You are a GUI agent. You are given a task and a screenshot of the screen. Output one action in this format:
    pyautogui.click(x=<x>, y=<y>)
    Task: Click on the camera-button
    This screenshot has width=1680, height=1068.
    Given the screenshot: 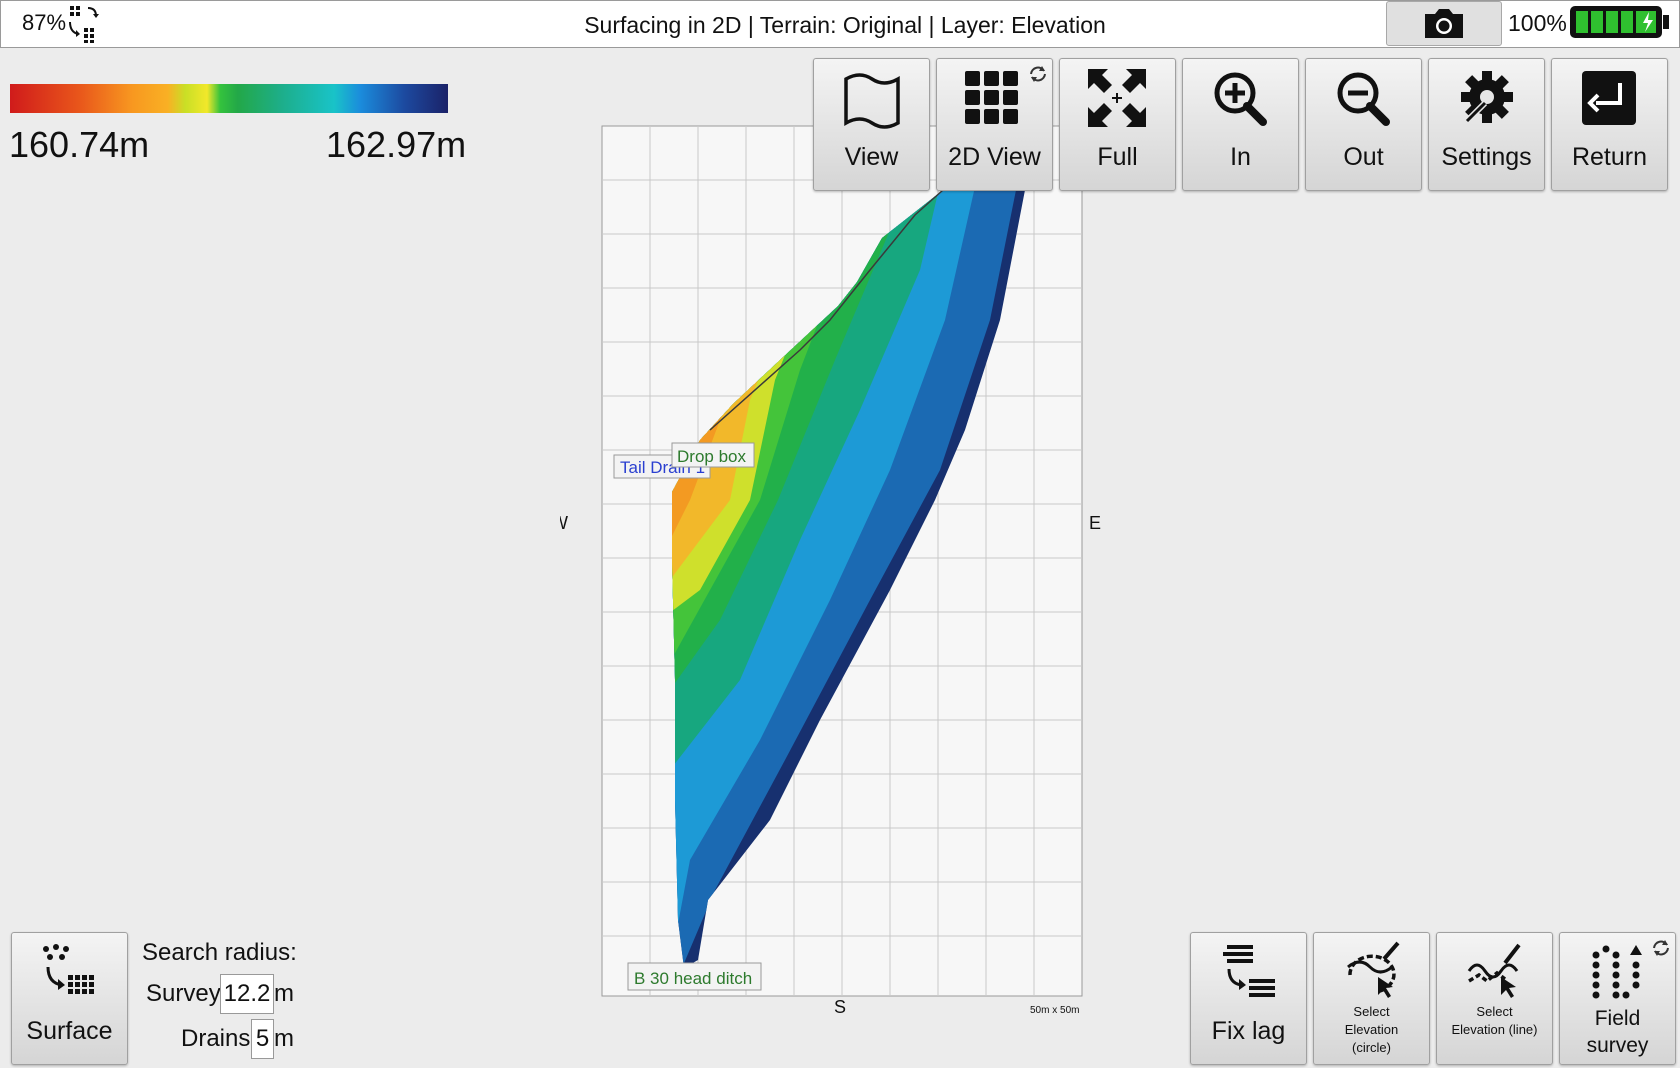 What is the action you would take?
    pyautogui.click(x=1444, y=23)
    